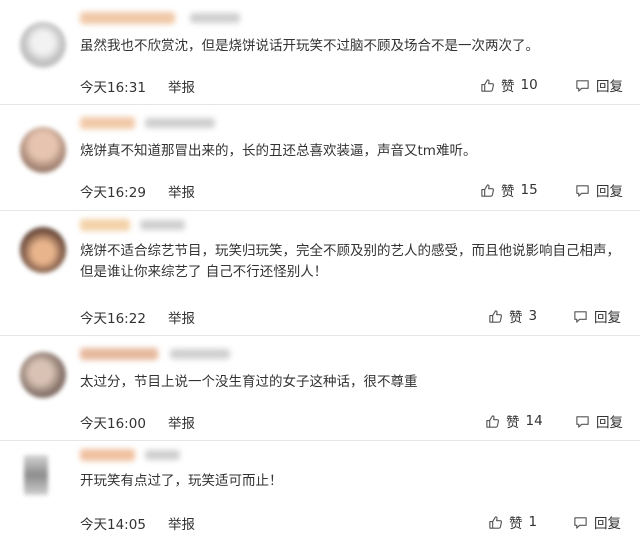  What do you see at coordinates (278, 151) in the screenshot?
I see `comment-text: 烧饼真不知道那冒出来的，长的丑还总喜欢装逼，声音又tm难听。` at bounding box center [278, 151].